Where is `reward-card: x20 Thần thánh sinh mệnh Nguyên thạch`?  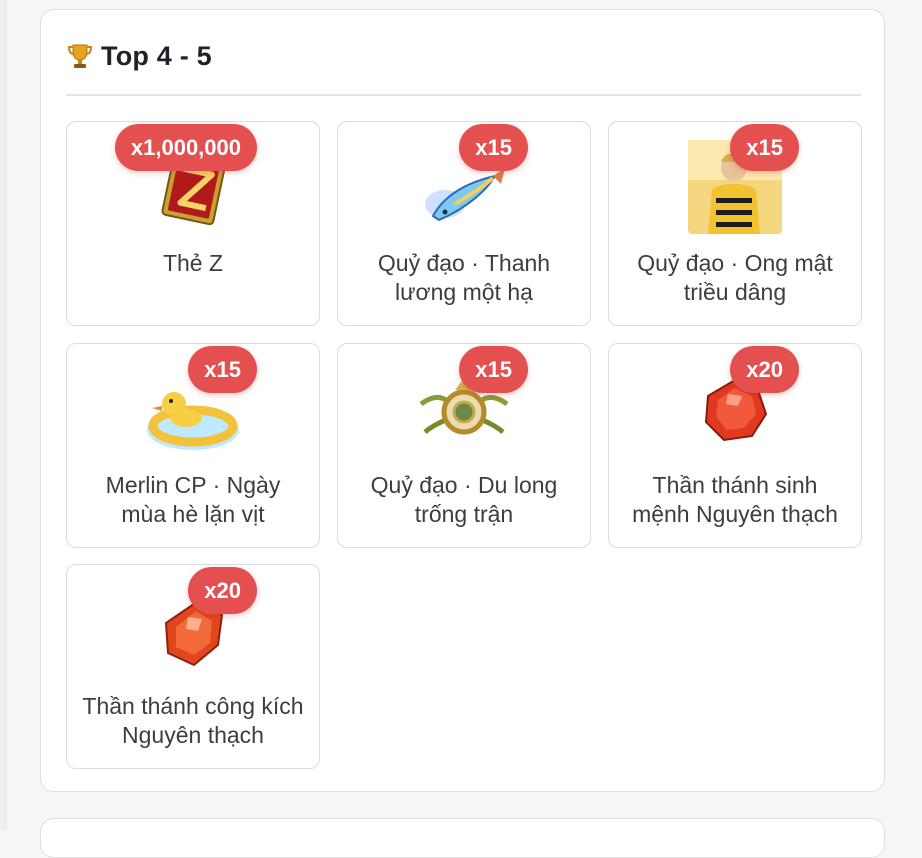
reward-card: x20 Thần thánh sinh mệnh Nguyên thạch is located at coordinates (735, 445).